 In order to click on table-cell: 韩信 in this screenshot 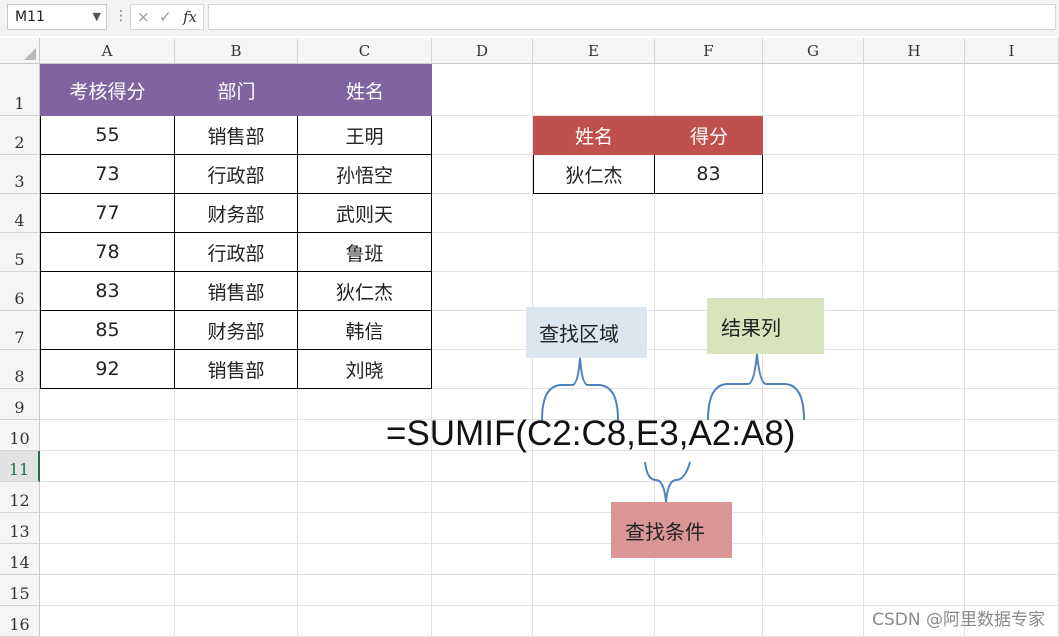, I will do `click(365, 330)`.